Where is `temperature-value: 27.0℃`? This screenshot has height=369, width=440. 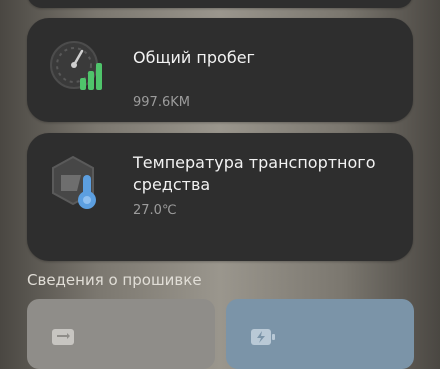 temperature-value: 27.0℃ is located at coordinates (155, 210).